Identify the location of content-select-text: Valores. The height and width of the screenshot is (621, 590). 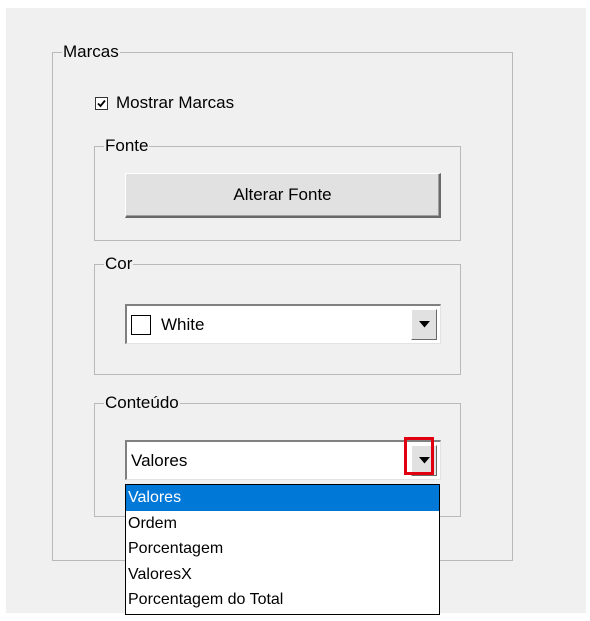
(159, 460).